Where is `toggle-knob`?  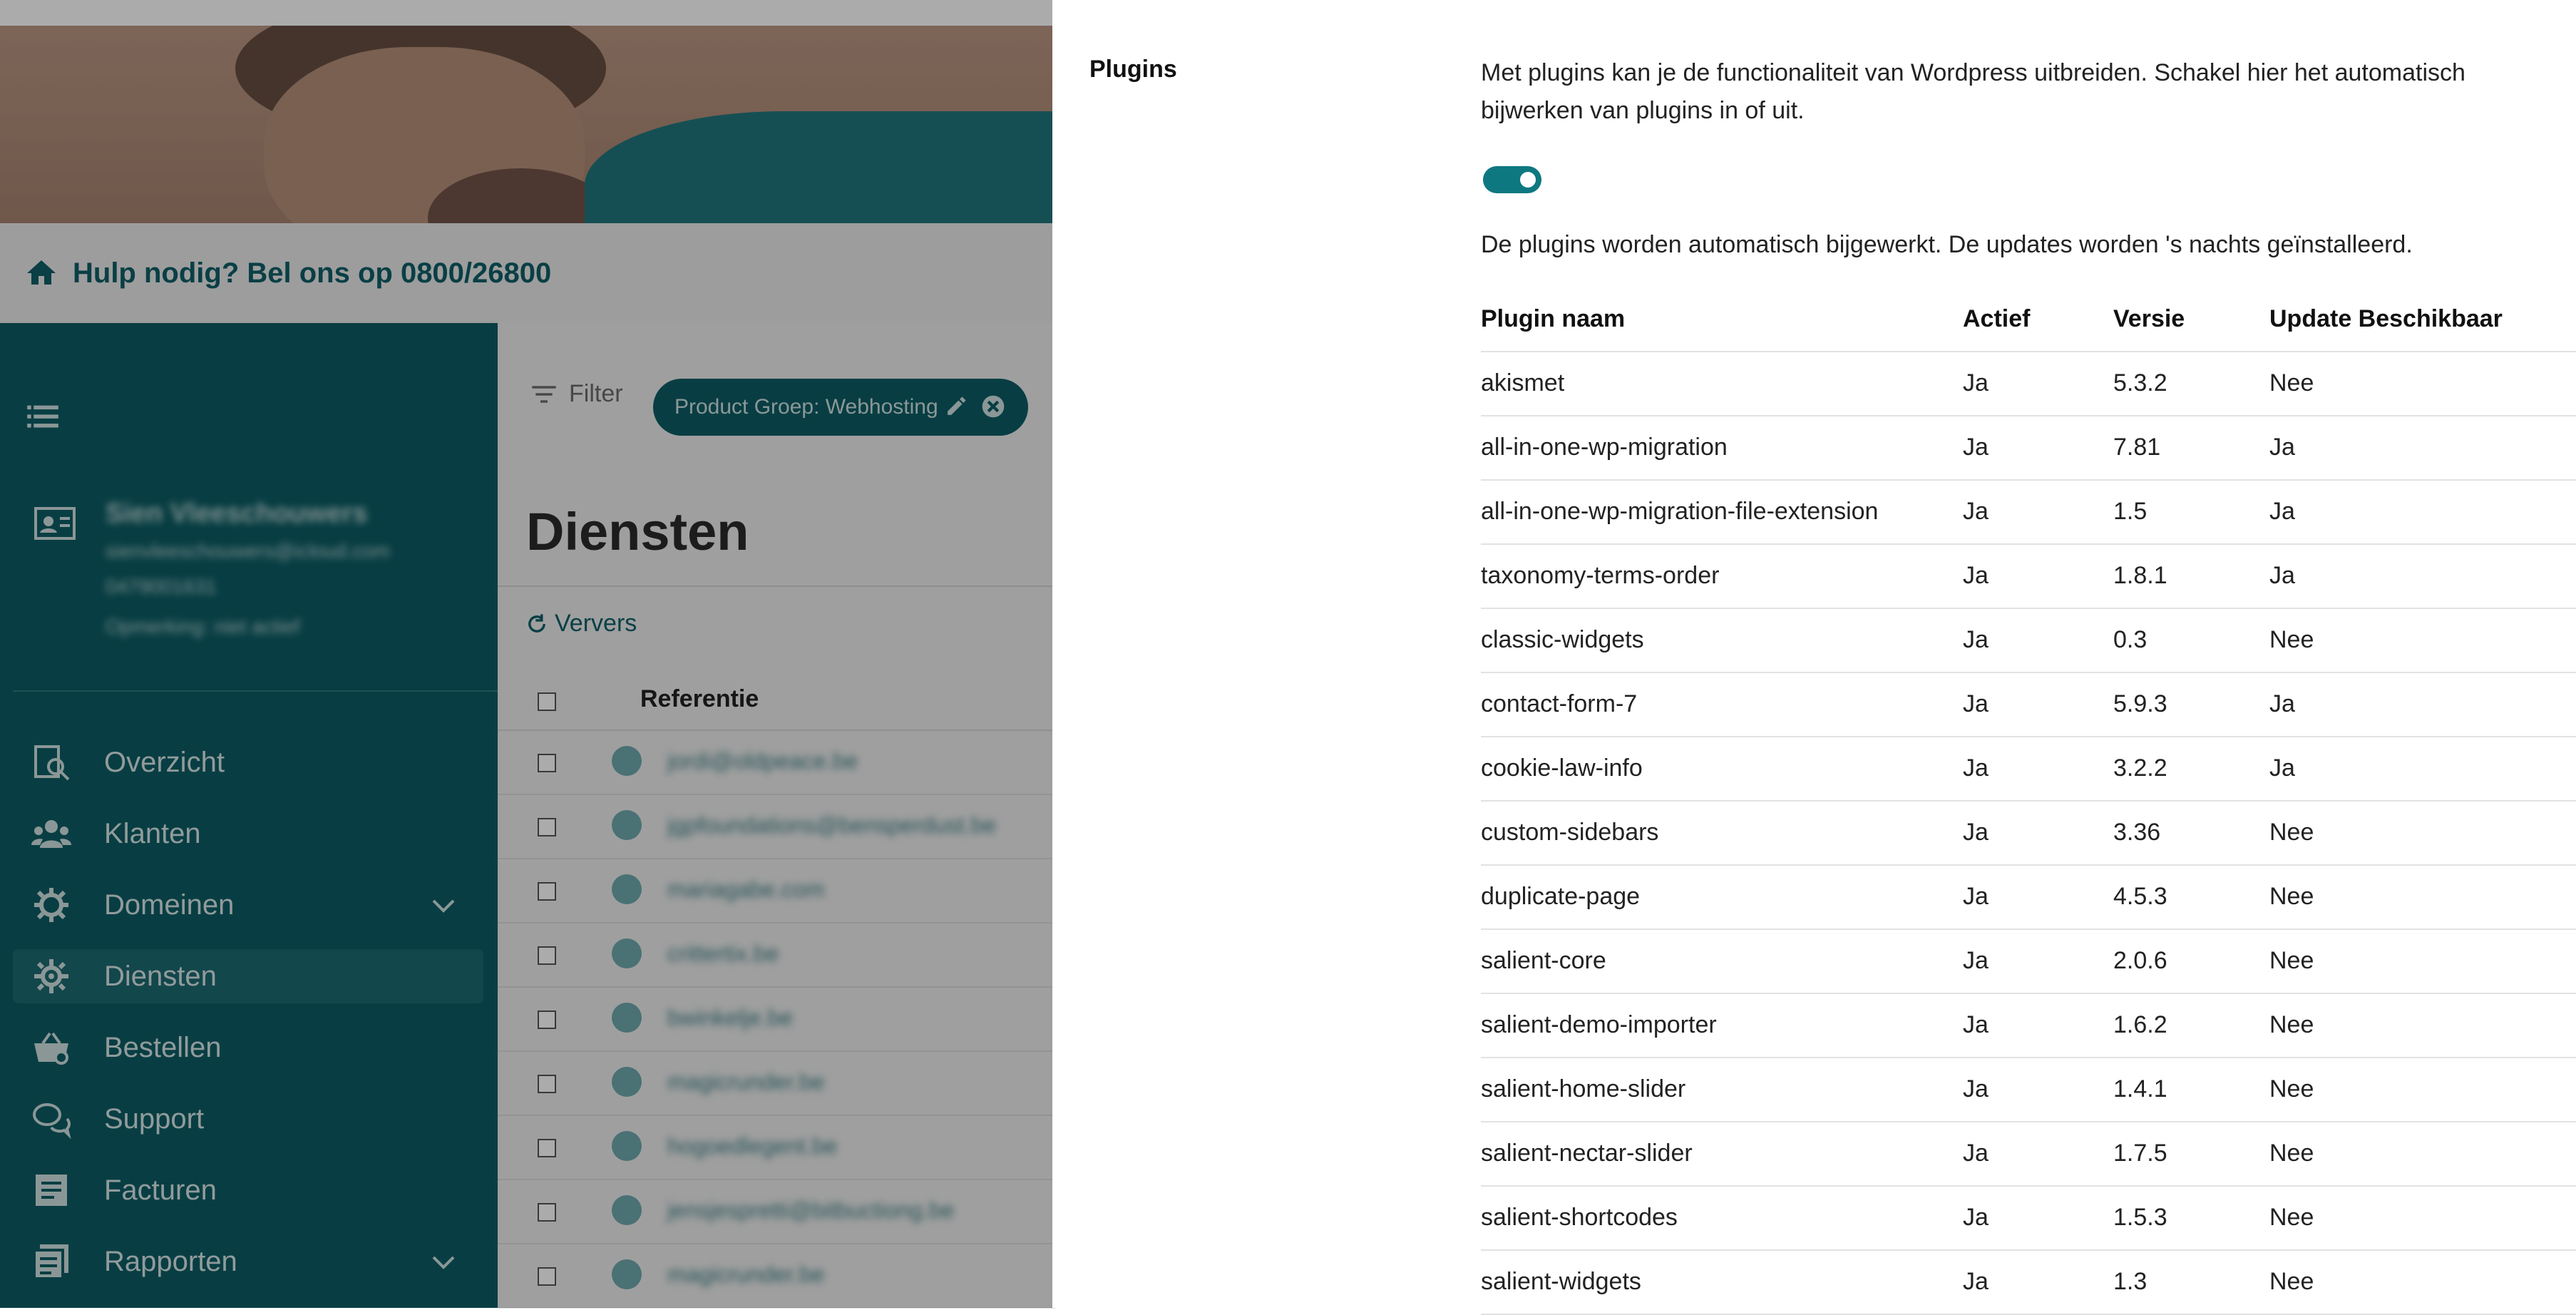 toggle-knob is located at coordinates (1528, 180).